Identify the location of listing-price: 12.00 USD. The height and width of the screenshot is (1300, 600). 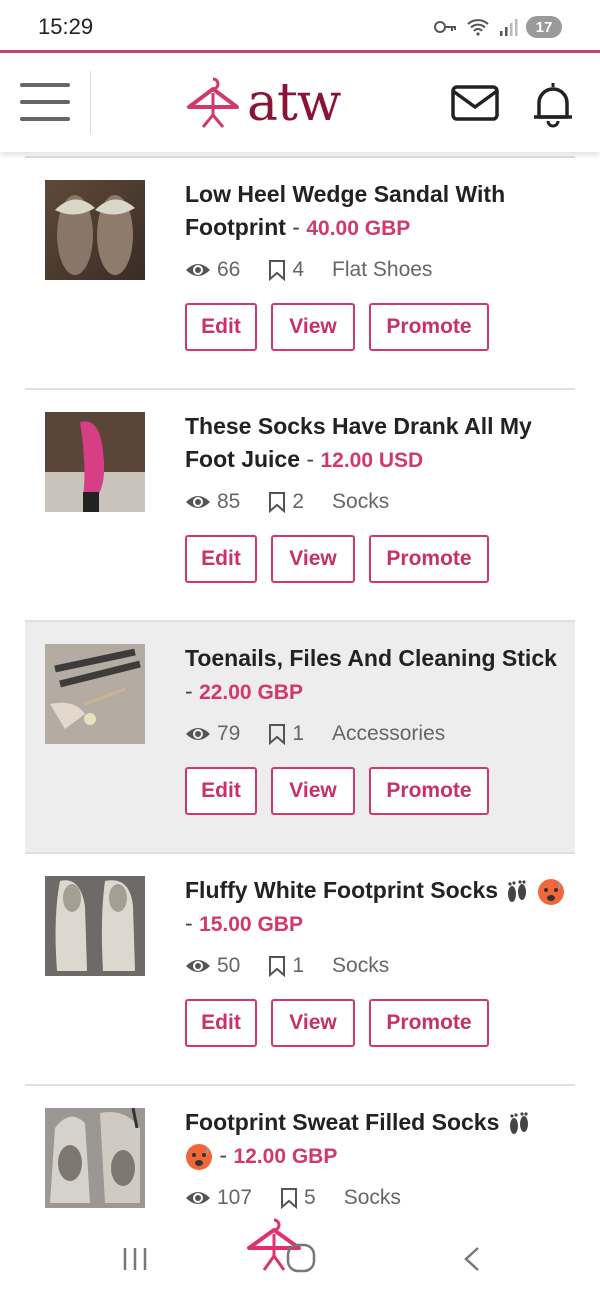
(372, 460).